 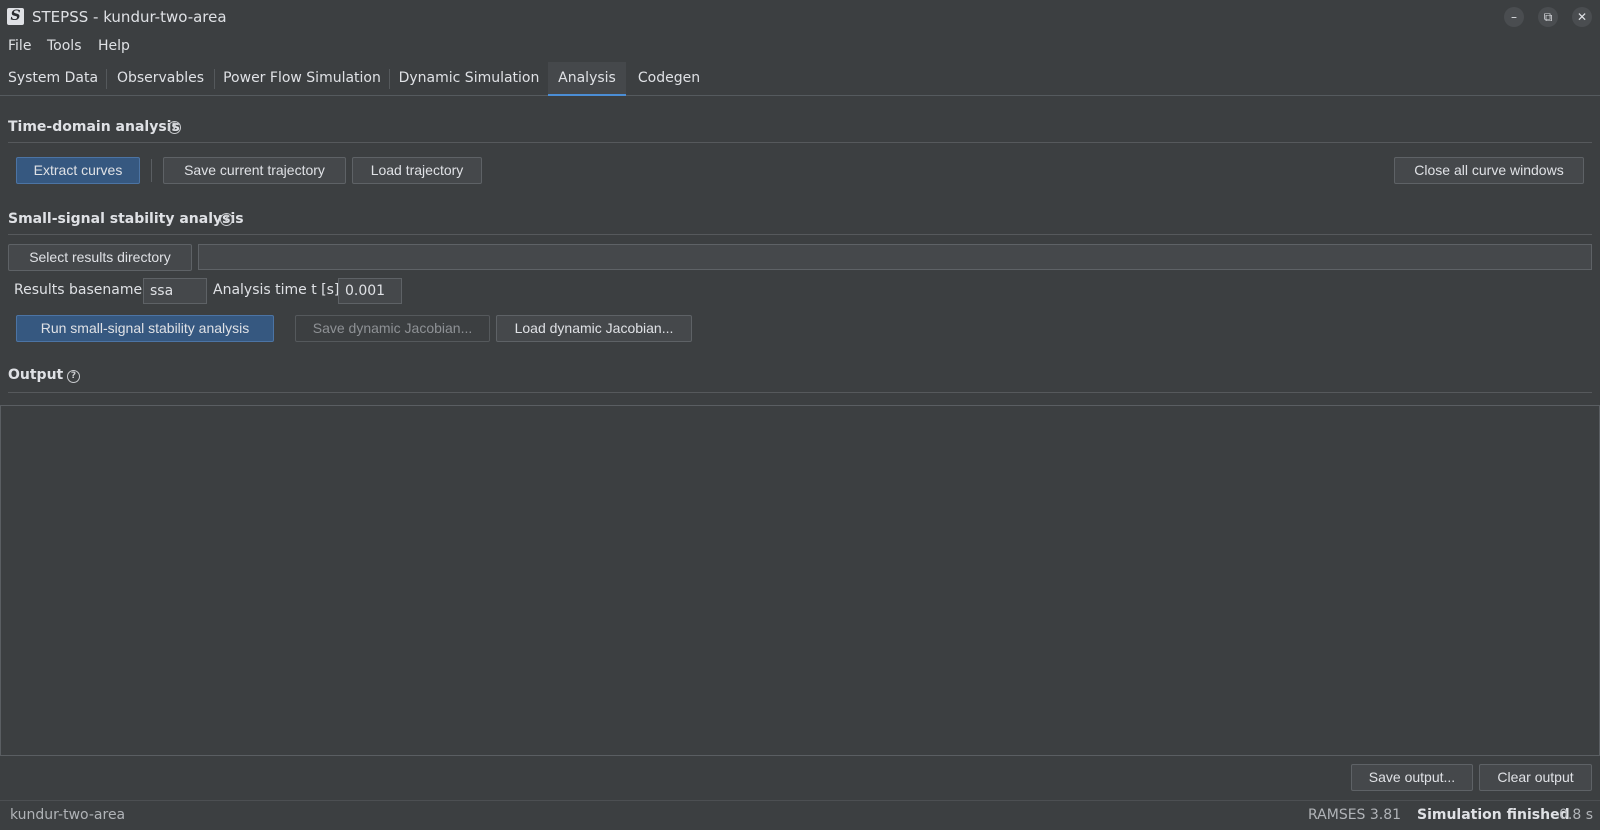 What do you see at coordinates (370, 291) in the screenshot?
I see `analysis-time-field: 0.001` at bounding box center [370, 291].